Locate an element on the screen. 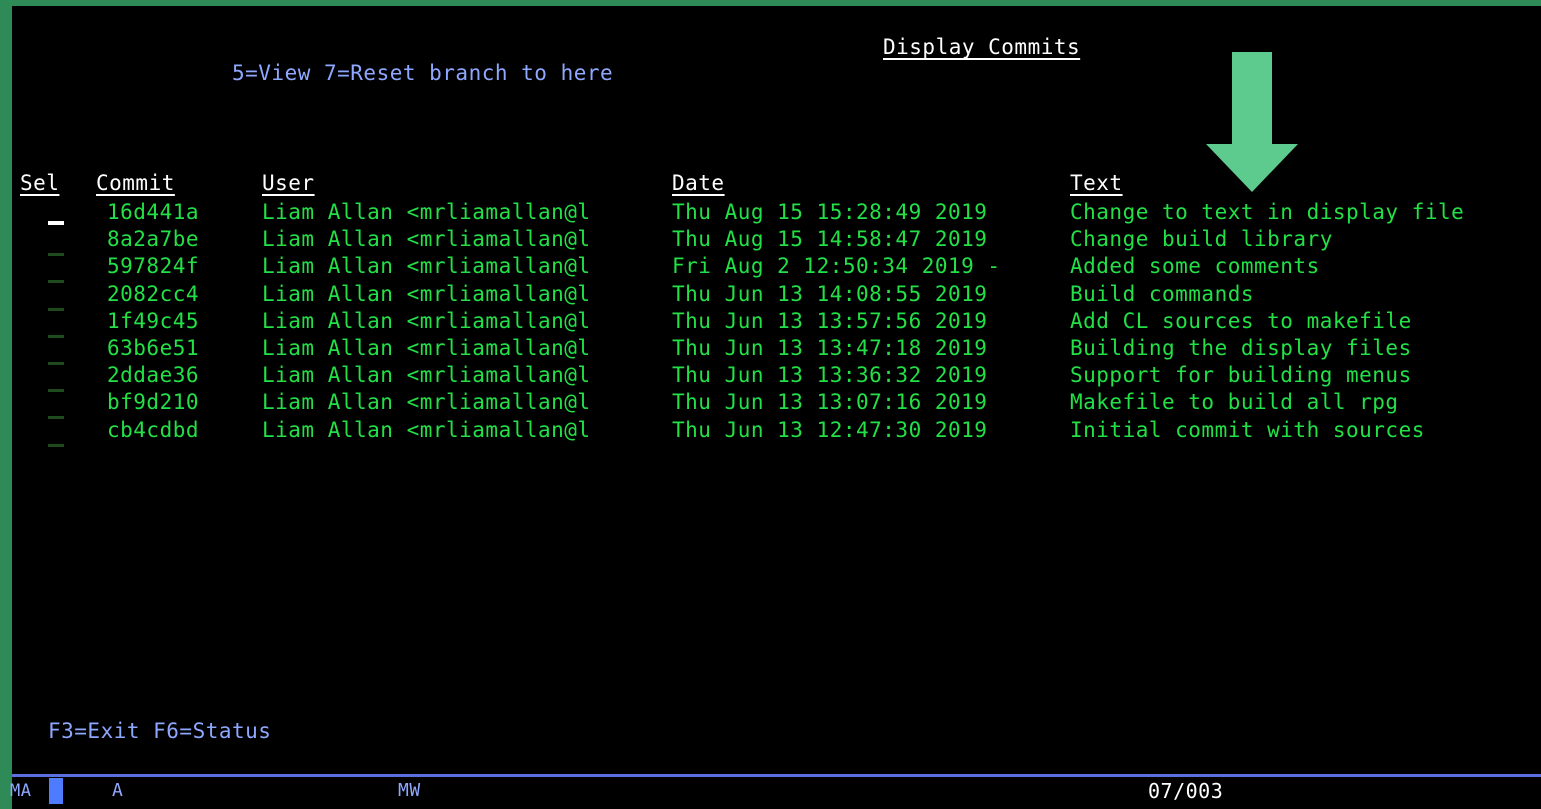 The image size is (1541, 809). commit-id: 16d441a is located at coordinates (153, 212).